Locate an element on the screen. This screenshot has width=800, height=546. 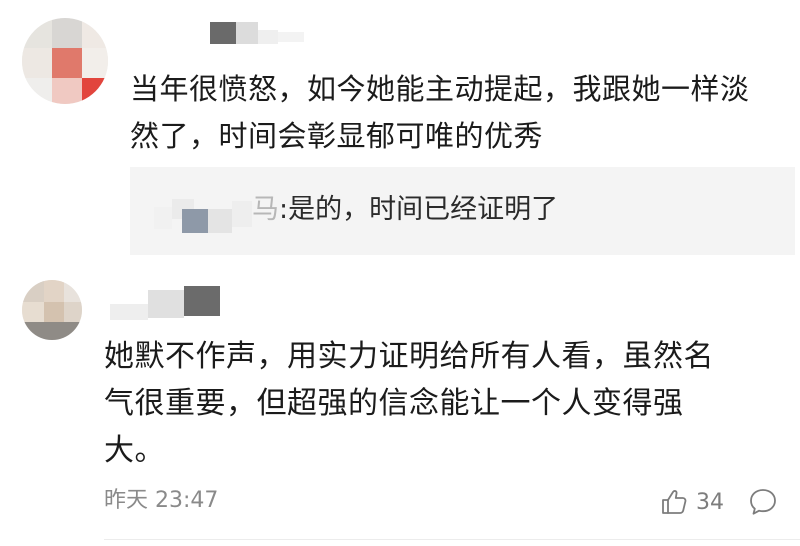
reply-box: 马:是的，时间已经证明了 is located at coordinates (462, 211).